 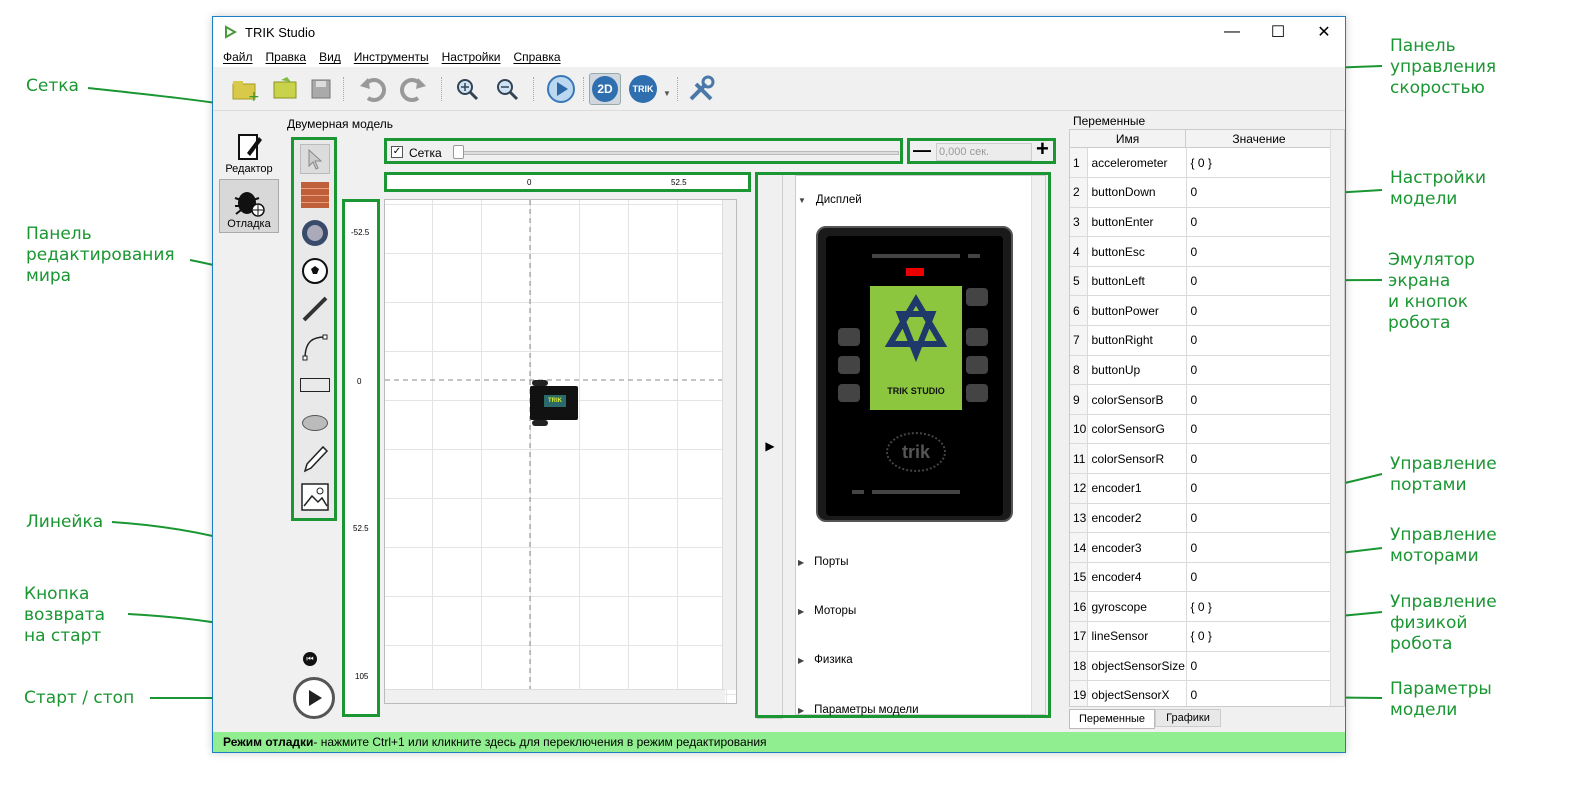 I want to click on table-row: 15 encoder4 0, so click(x=1207, y=577).